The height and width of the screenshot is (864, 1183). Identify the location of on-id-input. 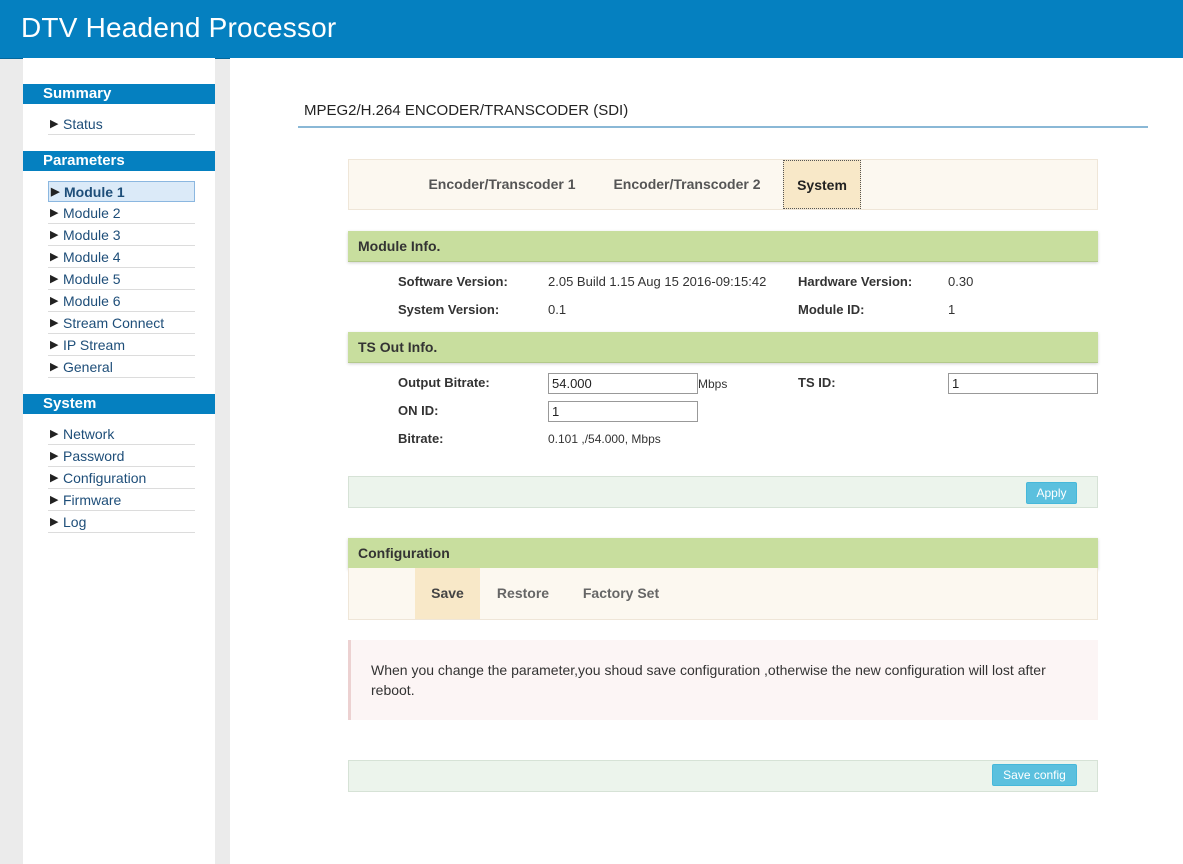
(623, 411).